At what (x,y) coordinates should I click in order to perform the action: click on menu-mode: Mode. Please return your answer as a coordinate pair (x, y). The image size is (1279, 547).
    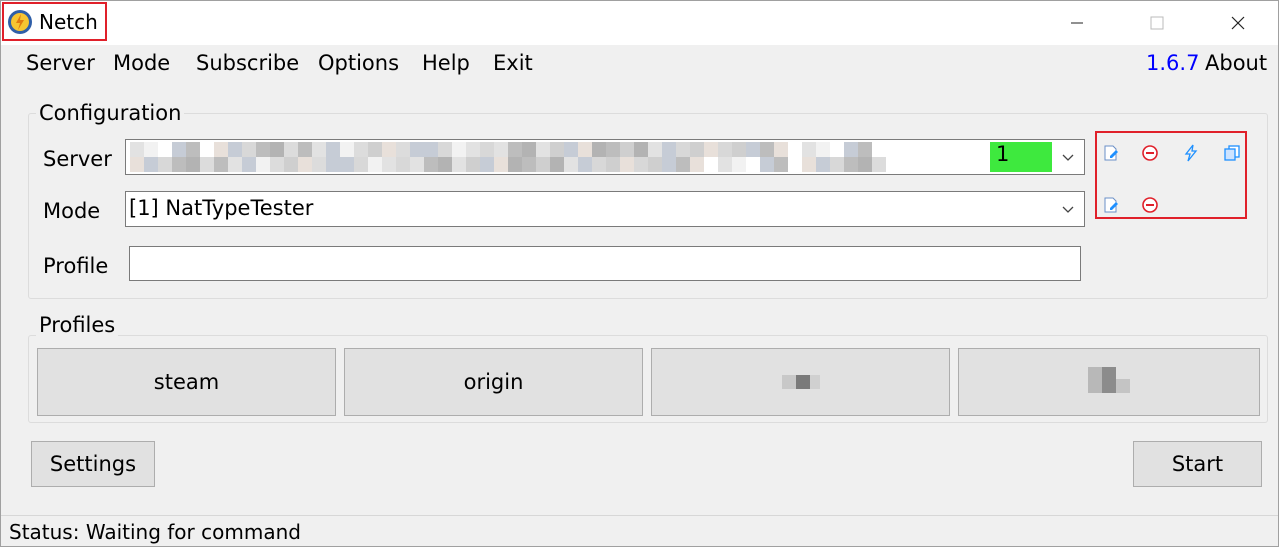
    Looking at the image, I should click on (141, 63).